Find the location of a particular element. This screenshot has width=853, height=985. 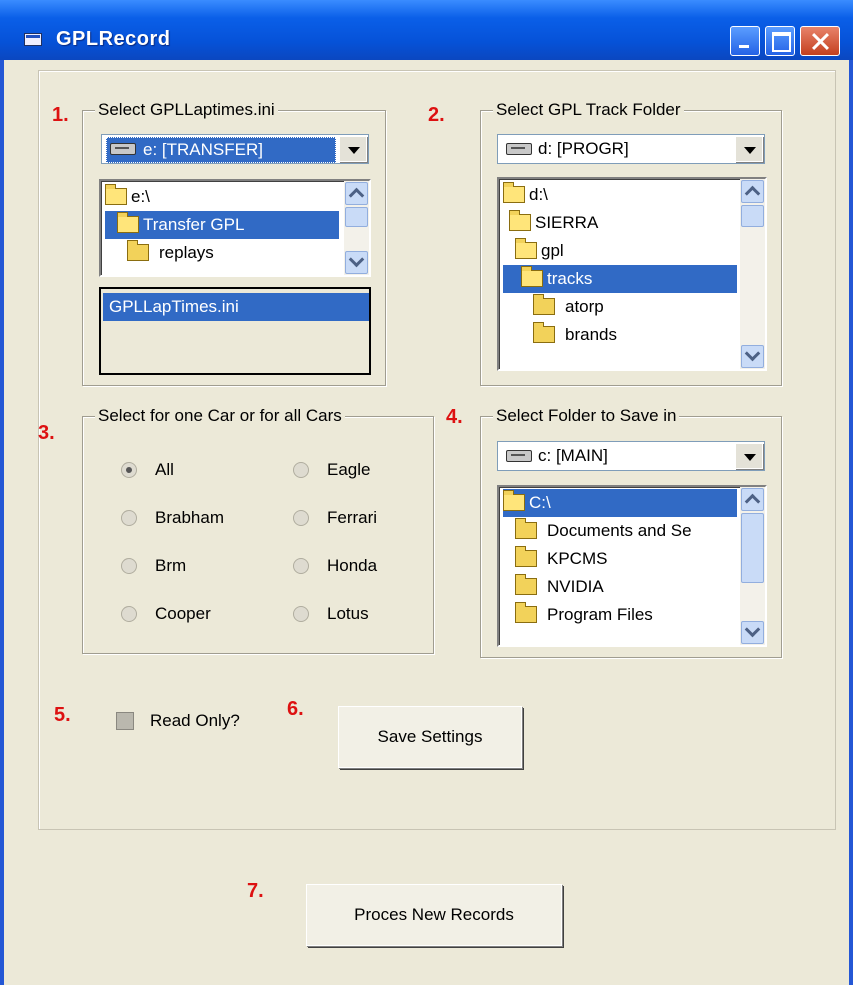

group-save-label: Select Folder to Save in is located at coordinates (586, 416).